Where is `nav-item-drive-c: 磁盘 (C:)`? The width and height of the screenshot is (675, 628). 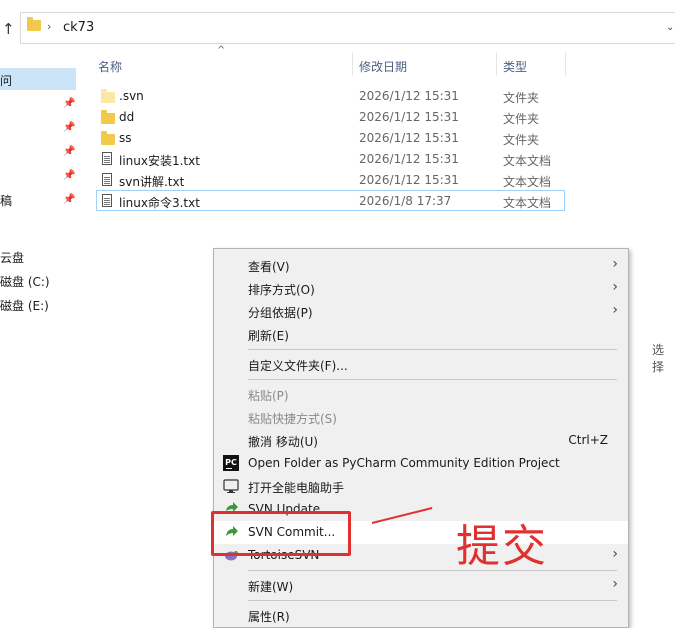
nav-item-drive-c: 磁盘 (C:) is located at coordinates (25, 281).